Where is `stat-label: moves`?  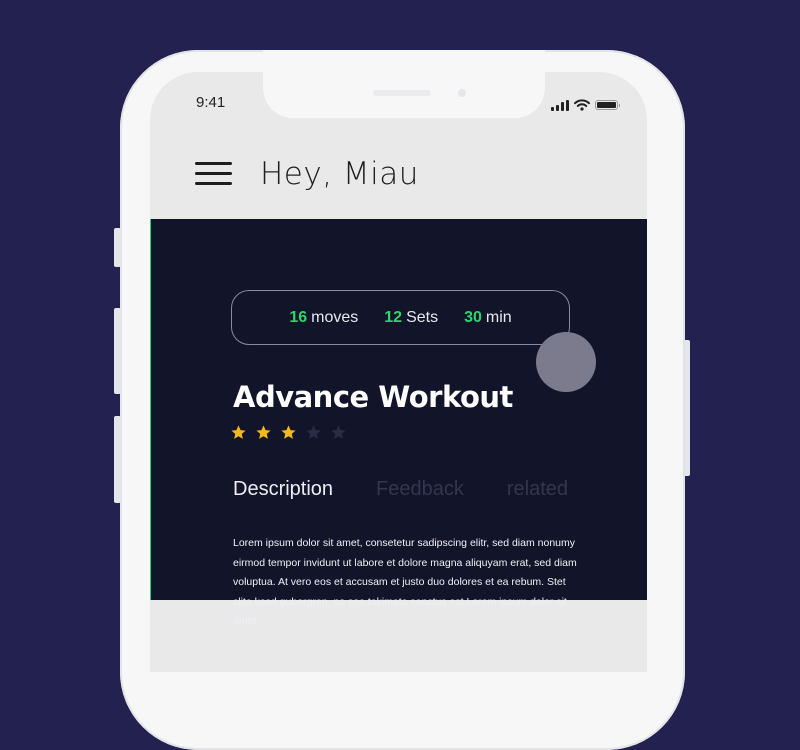 stat-label: moves is located at coordinates (335, 317).